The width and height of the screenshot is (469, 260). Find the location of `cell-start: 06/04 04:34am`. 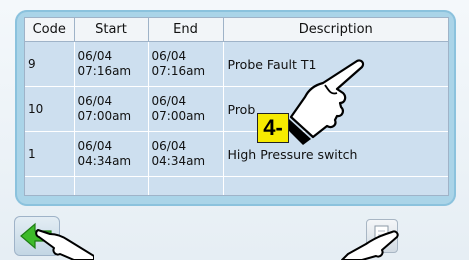

cell-start: 06/04 04:34am is located at coordinates (111, 154).